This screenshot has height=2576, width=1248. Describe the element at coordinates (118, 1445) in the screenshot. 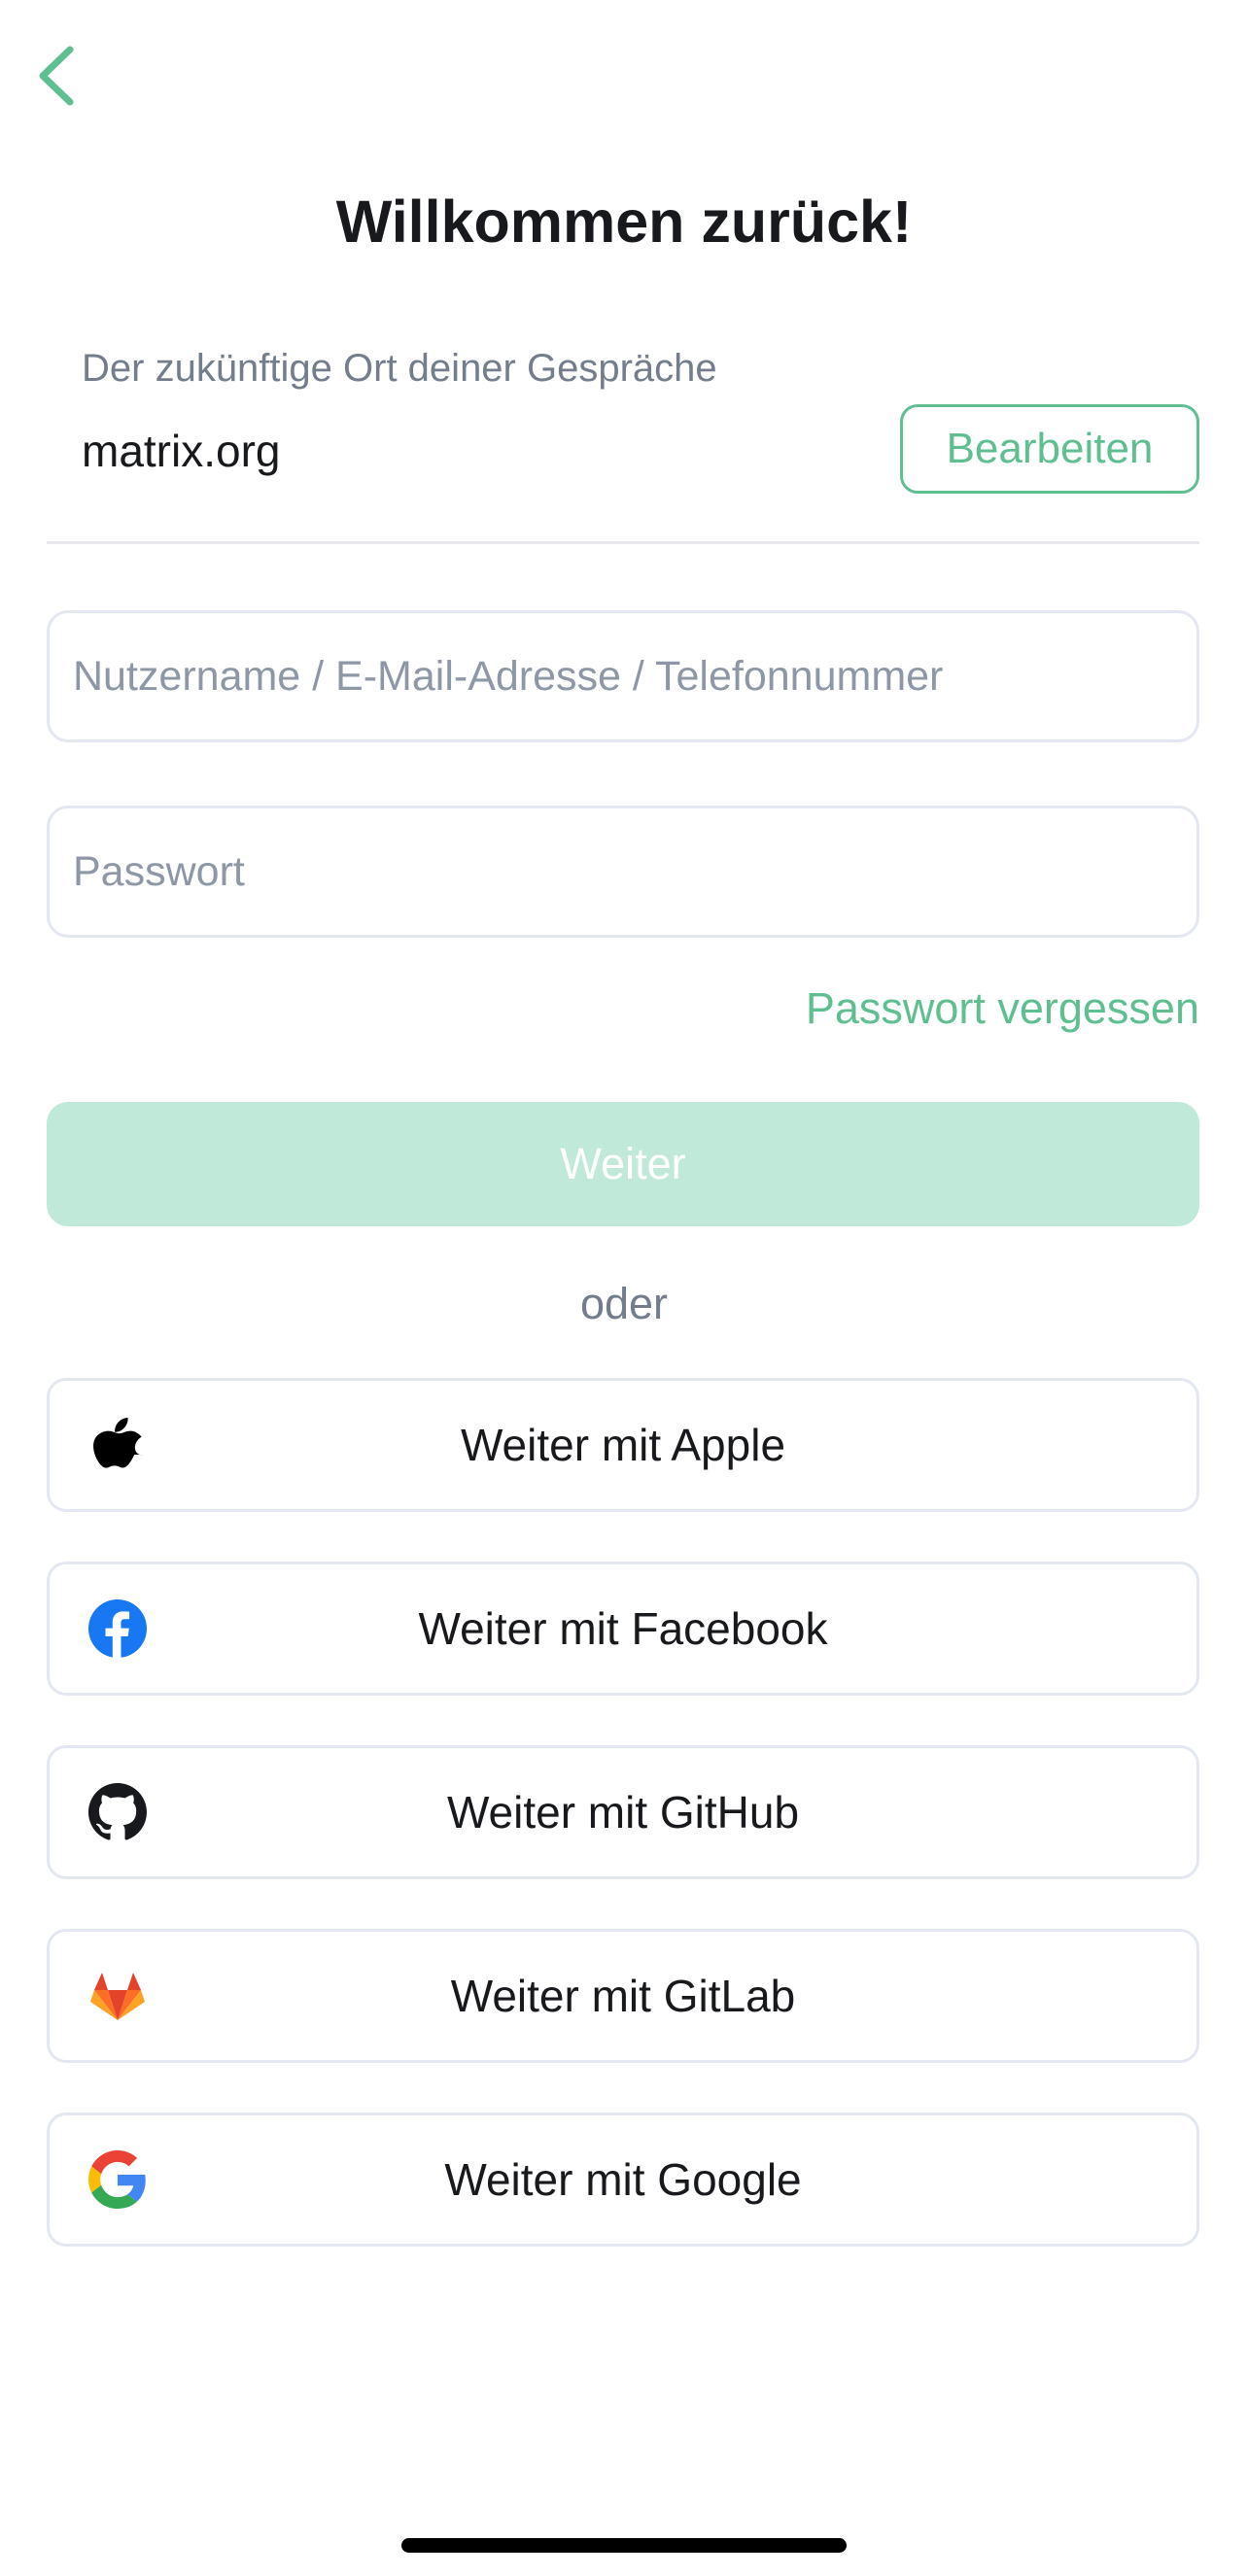

I see `apple-icon` at that location.